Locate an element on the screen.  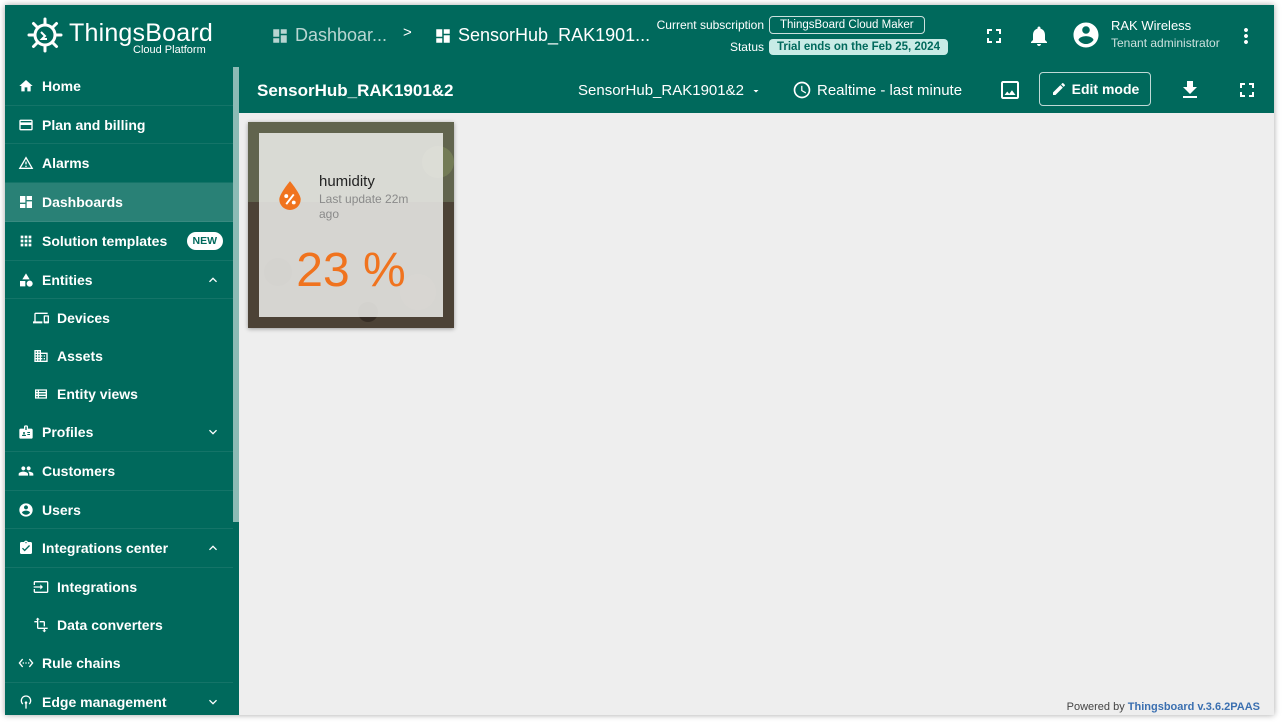
dashboard-state-select: SensorHub_RAK1901&2 is located at coordinates (670, 90).